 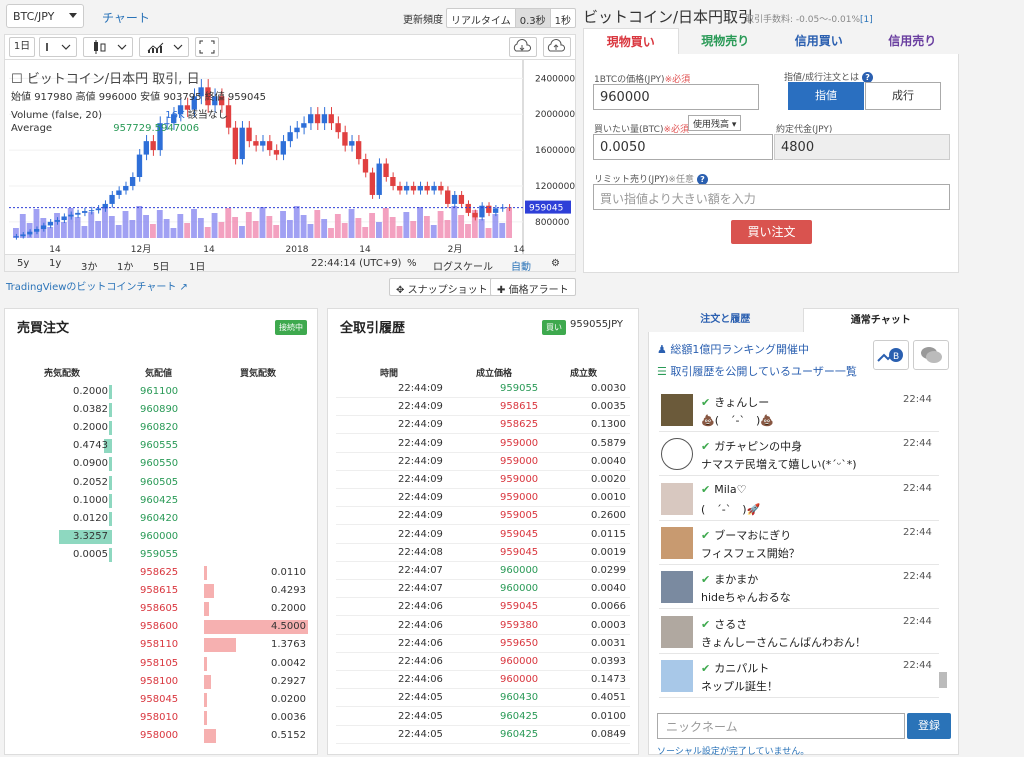 I want to click on range-1y: 1y, so click(x=55, y=263).